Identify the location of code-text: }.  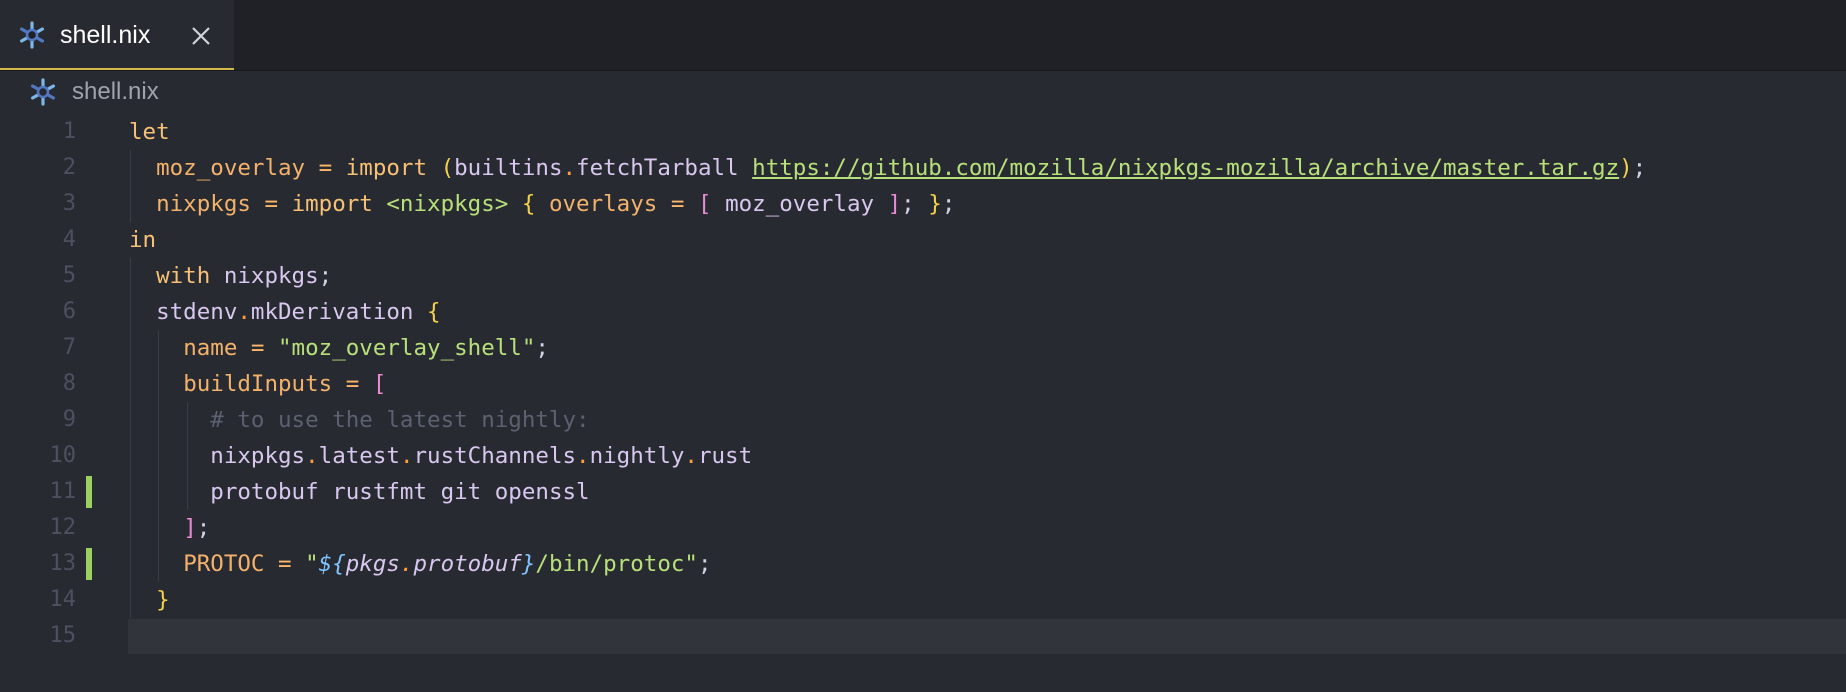
(163, 600).